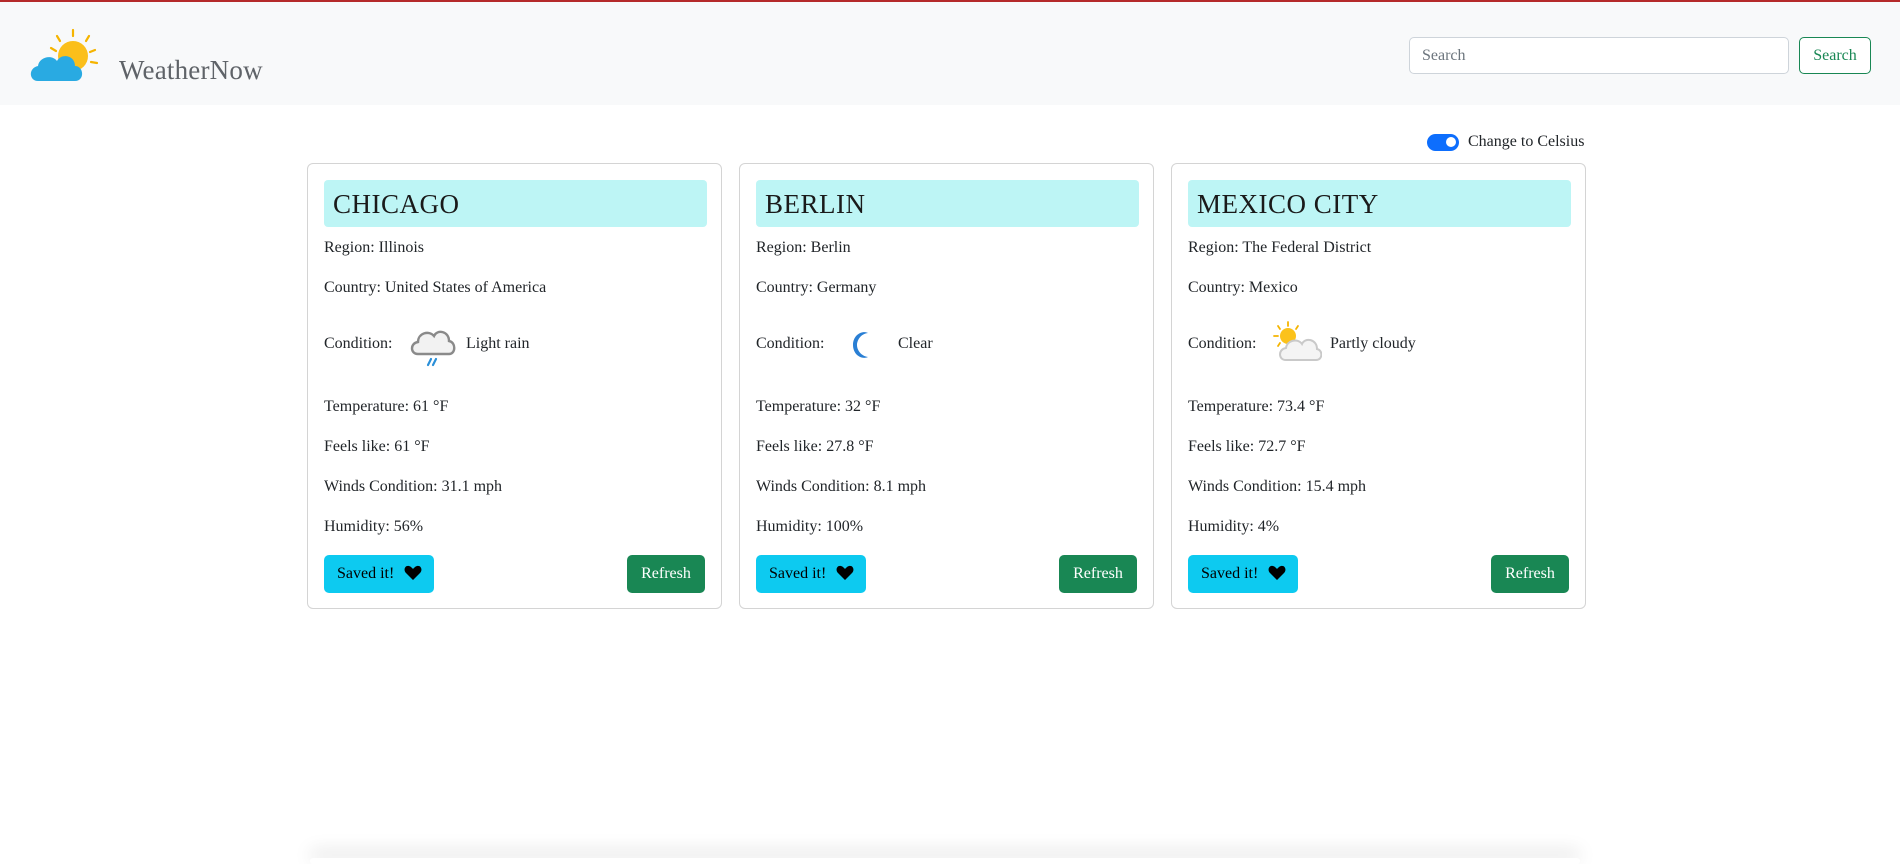 Image resolution: width=1900 pixels, height=864 pixels. Describe the element at coordinates (860, 345) in the screenshot. I see `clear-night-moon-icon` at that location.